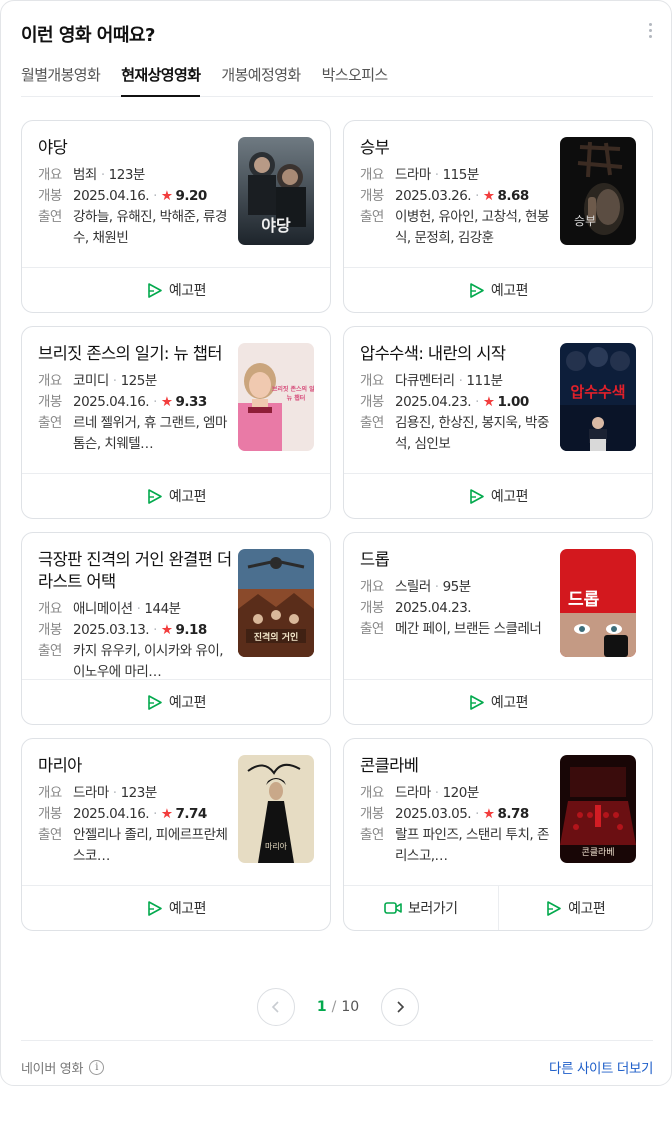 The image size is (672, 1122). What do you see at coordinates (276, 637) in the screenshot?
I see `poster-title-titan: 진격의 거인` at bounding box center [276, 637].